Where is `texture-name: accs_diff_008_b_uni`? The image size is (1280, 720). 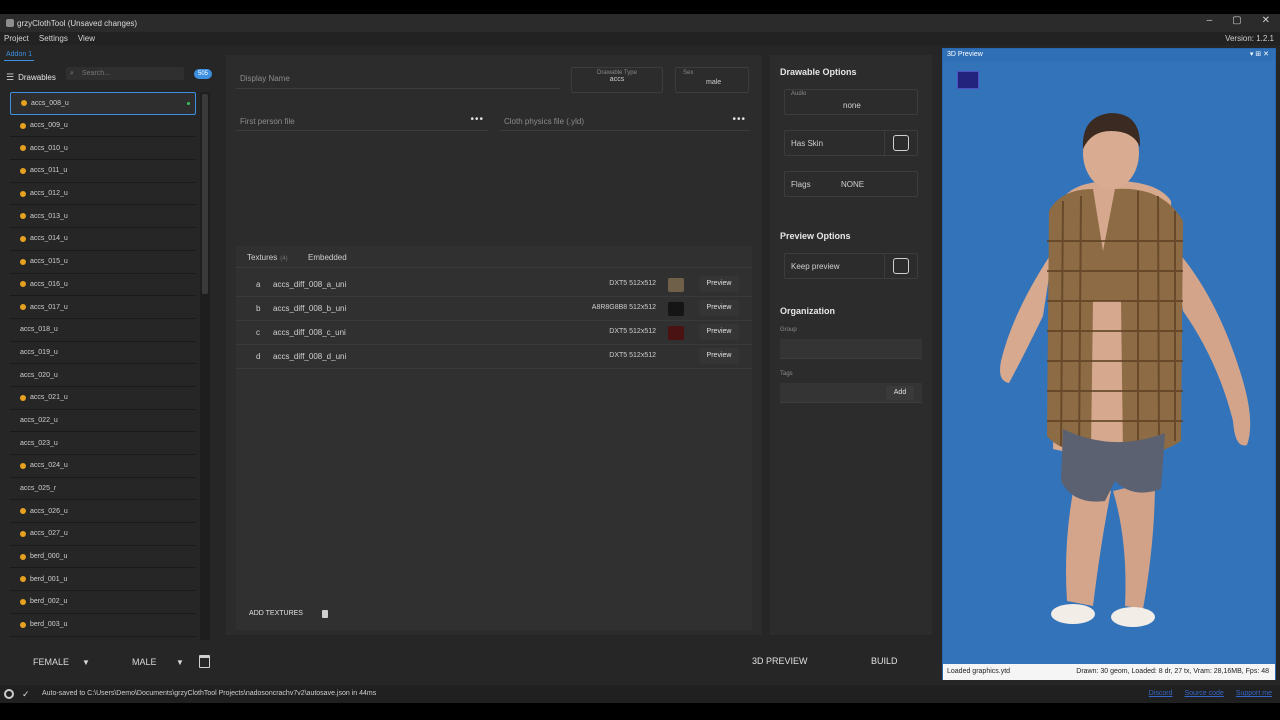
texture-name: accs_diff_008_b_uni is located at coordinates (310, 308).